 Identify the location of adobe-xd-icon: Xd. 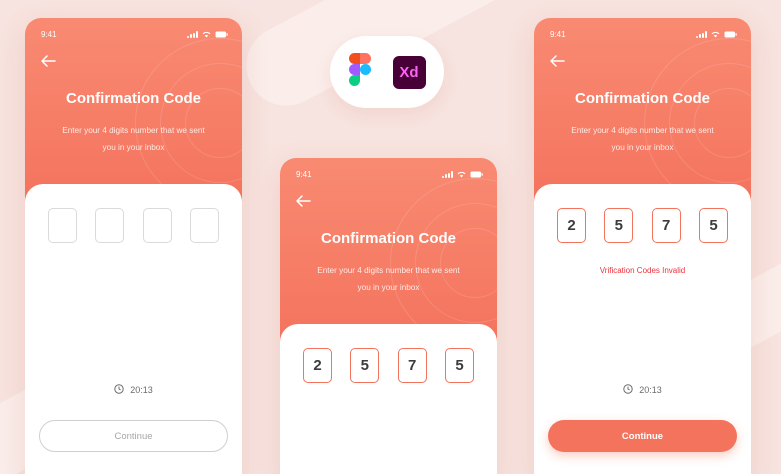
(409, 72).